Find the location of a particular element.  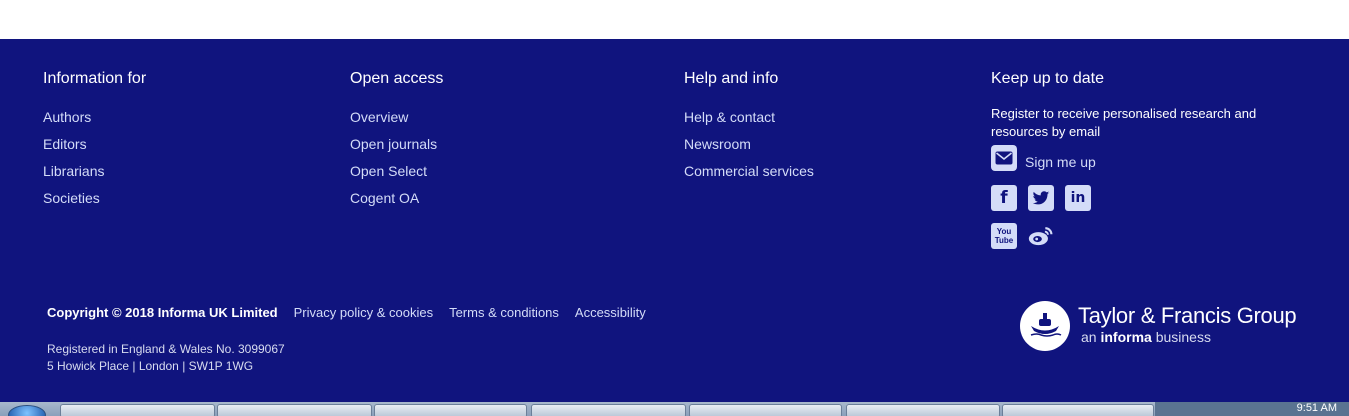

taskbar-clock: 9:51 AM is located at coordinates (1317, 408).